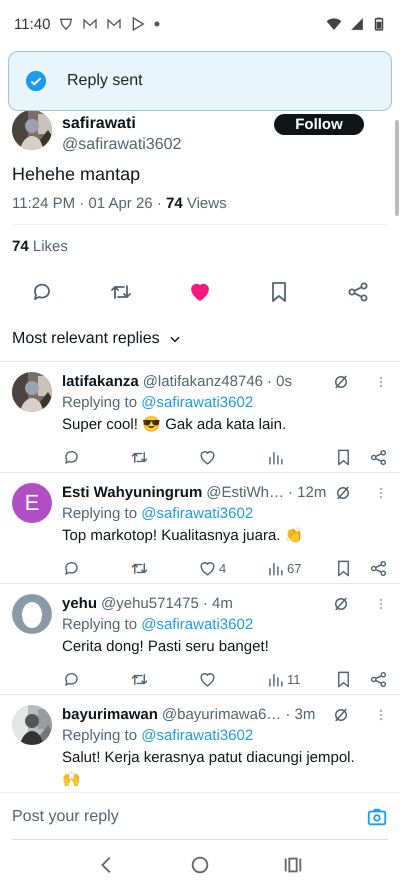 The image size is (400, 889). Describe the element at coordinates (132, 493) in the screenshot. I see `reply-author-name: Esti Wahyuningrum` at that location.